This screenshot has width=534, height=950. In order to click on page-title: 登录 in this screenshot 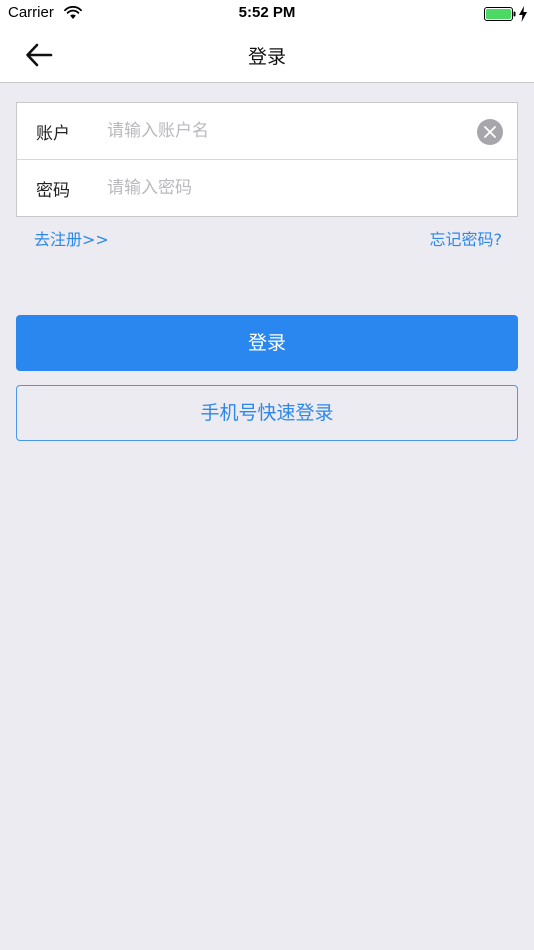, I will do `click(266, 57)`.